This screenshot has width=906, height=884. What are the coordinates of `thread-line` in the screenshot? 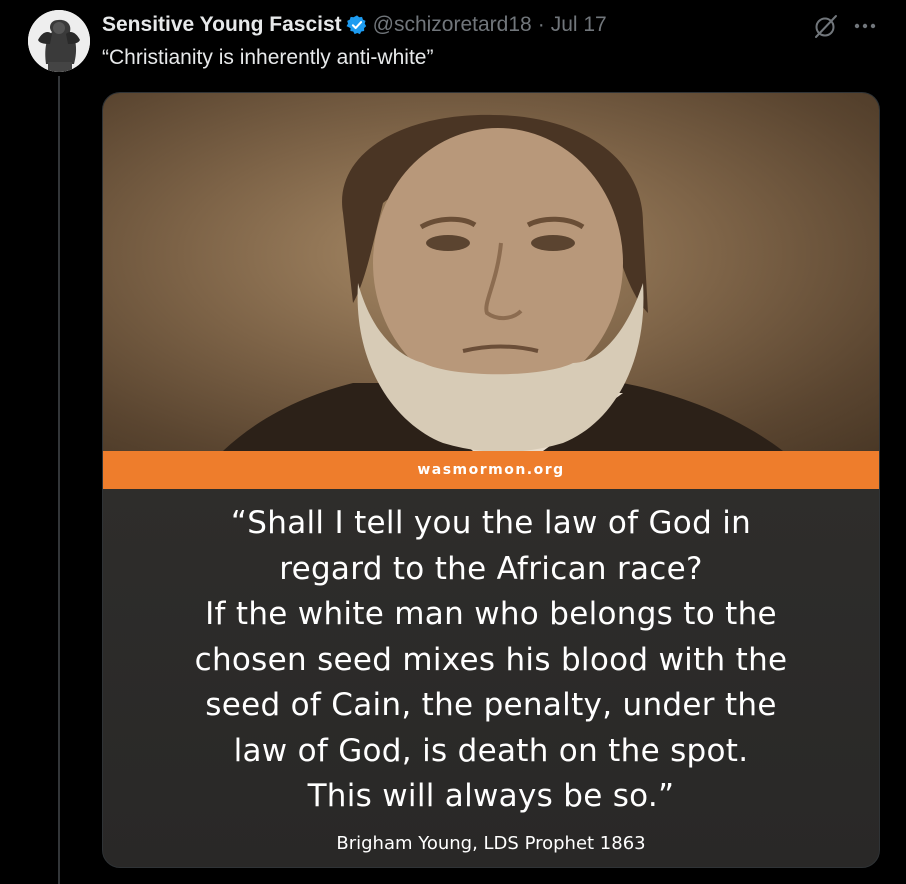 It's located at (59, 480).